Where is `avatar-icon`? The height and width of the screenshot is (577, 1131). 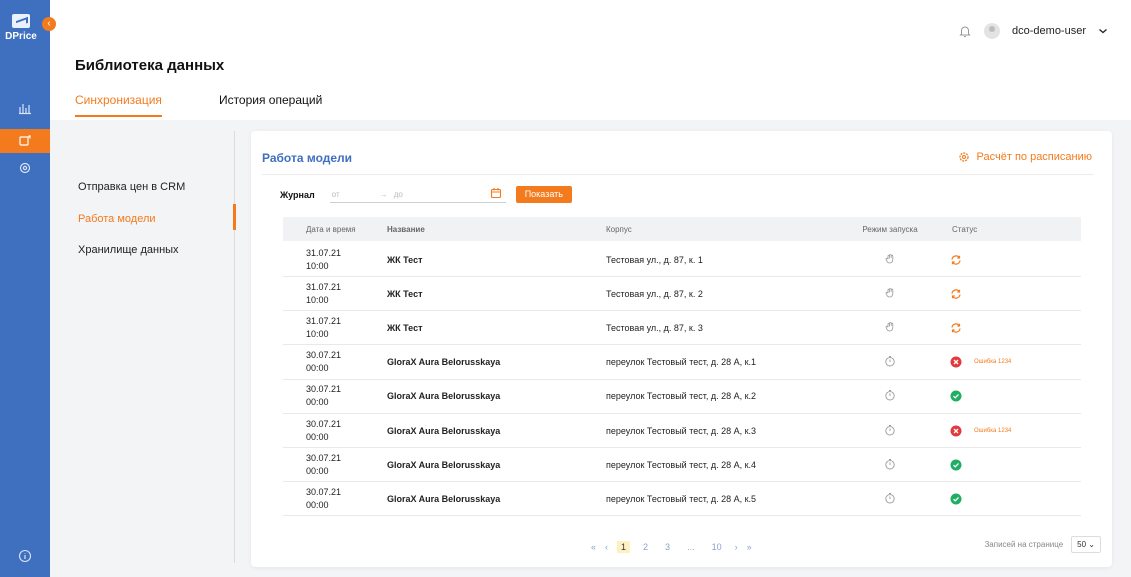
avatar-icon is located at coordinates (992, 31).